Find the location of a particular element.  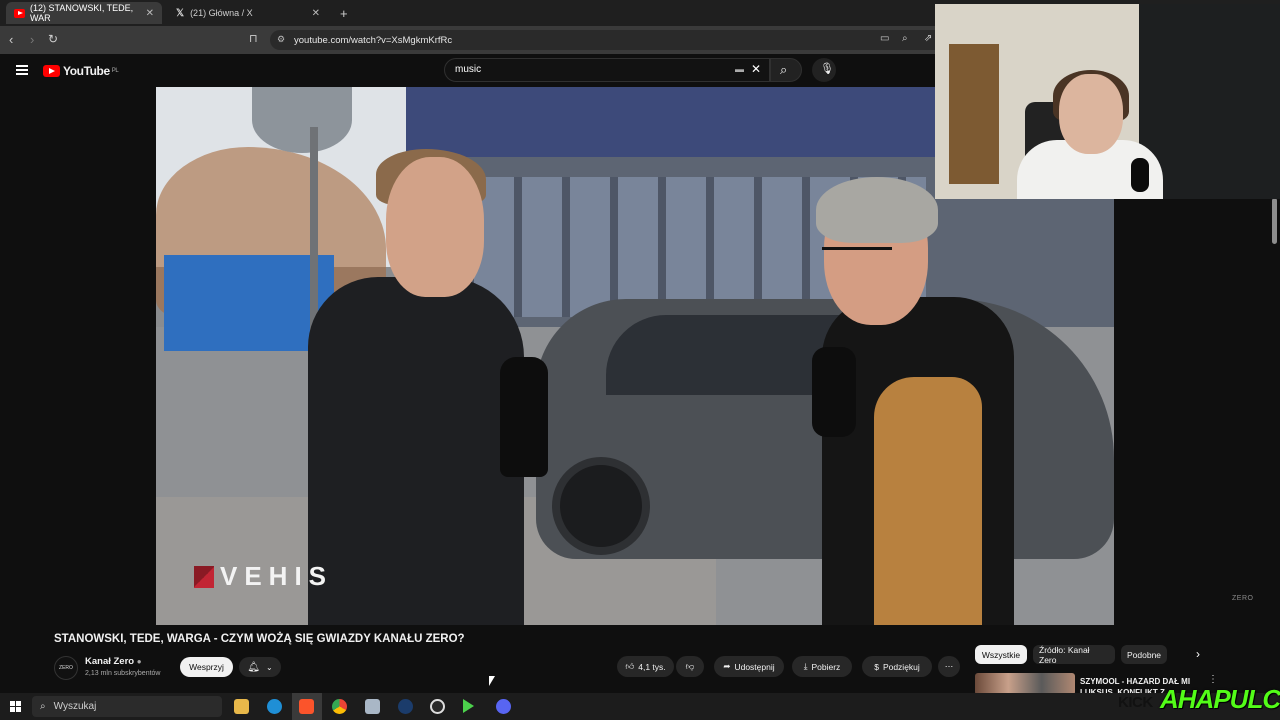

share-button: ➦ Udostępnij is located at coordinates (749, 666).